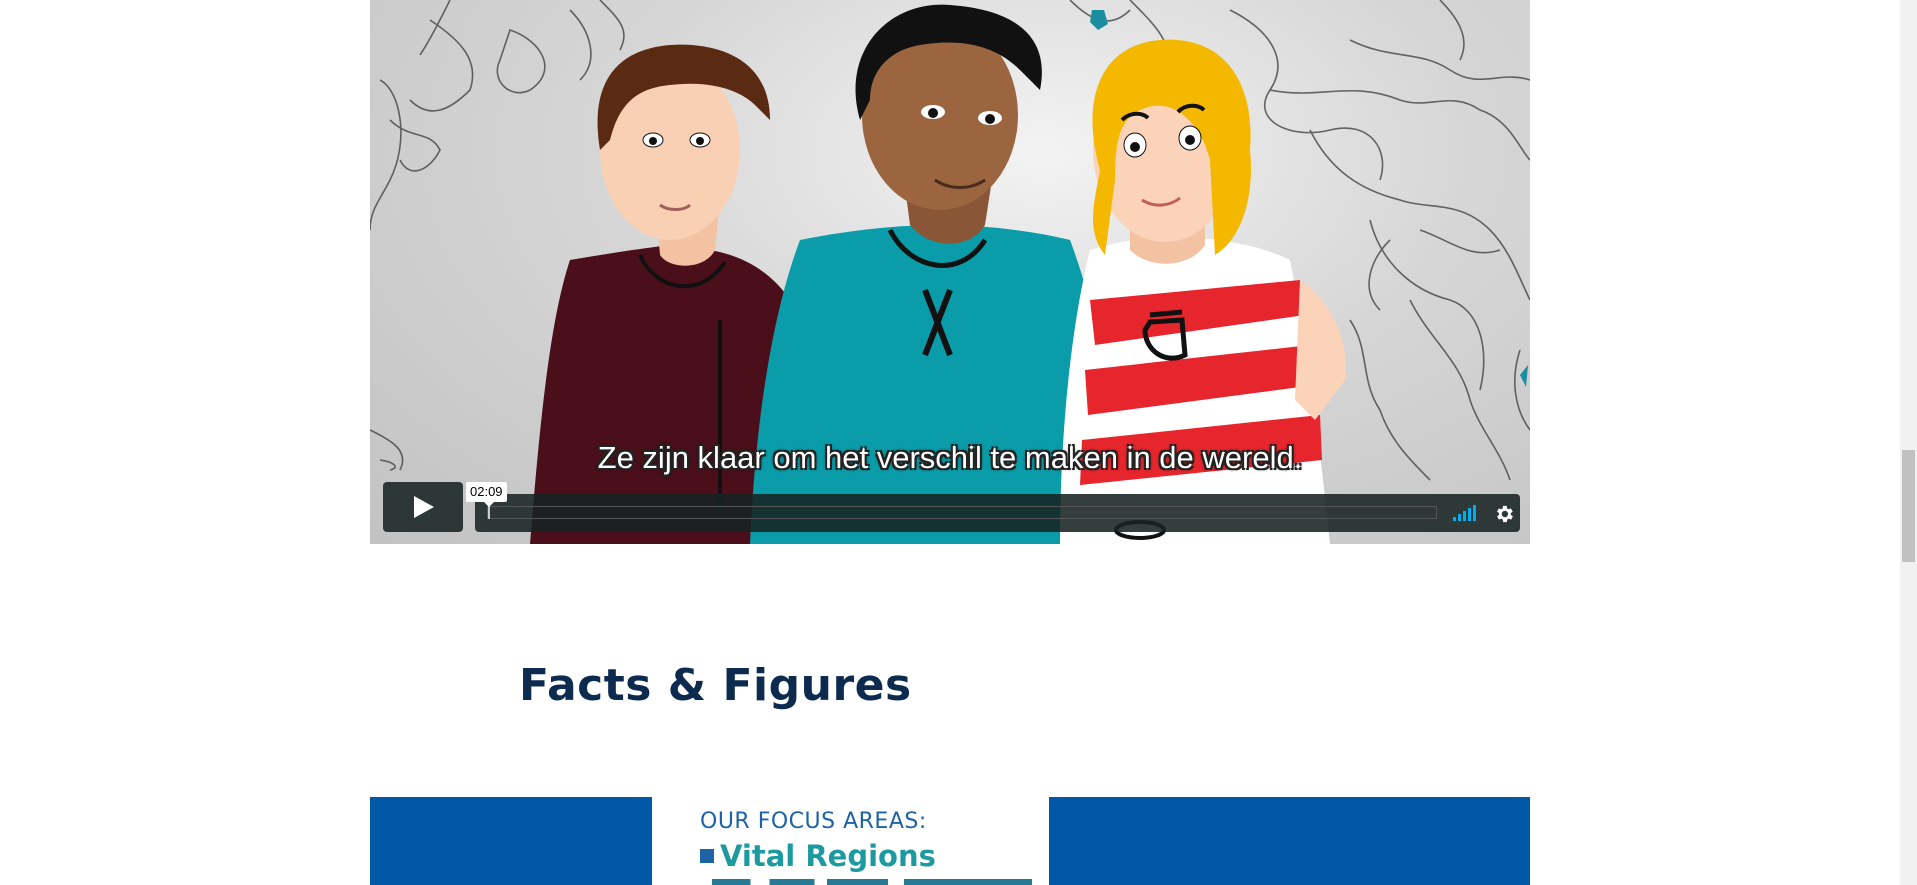  I want to click on focus-areas-card: OUR FOCUS AREAS: Vital Regions, so click(850, 841).